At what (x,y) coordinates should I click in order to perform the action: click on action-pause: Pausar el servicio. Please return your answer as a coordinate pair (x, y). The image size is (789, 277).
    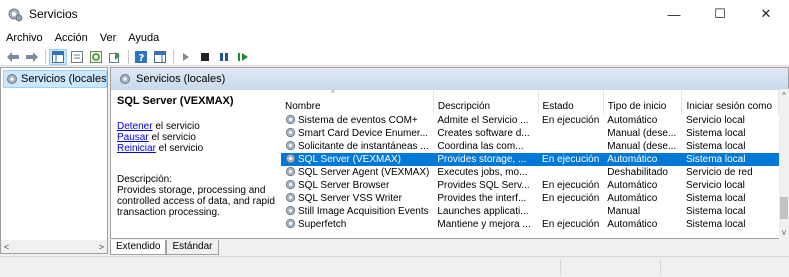
    Looking at the image, I should click on (202, 137).